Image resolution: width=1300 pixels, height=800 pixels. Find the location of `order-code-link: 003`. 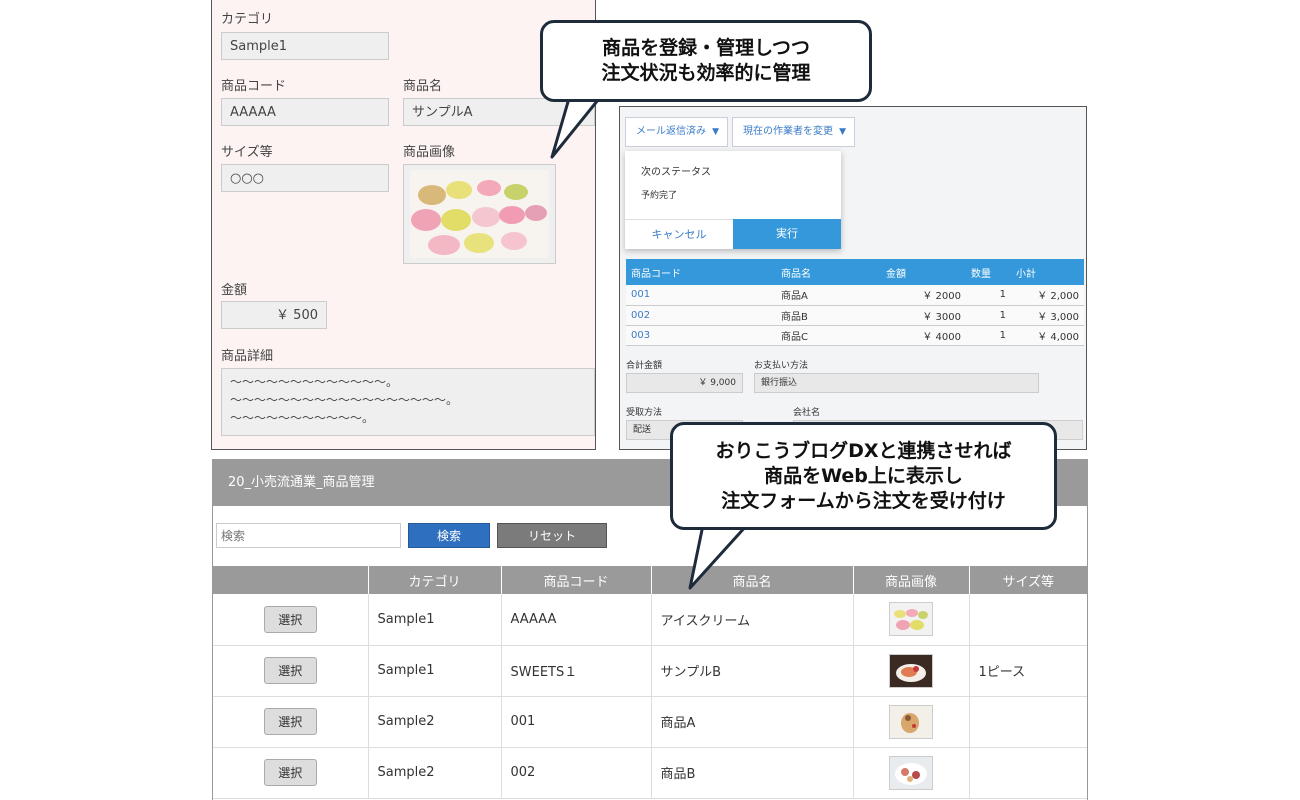

order-code-link: 003 is located at coordinates (701, 335).